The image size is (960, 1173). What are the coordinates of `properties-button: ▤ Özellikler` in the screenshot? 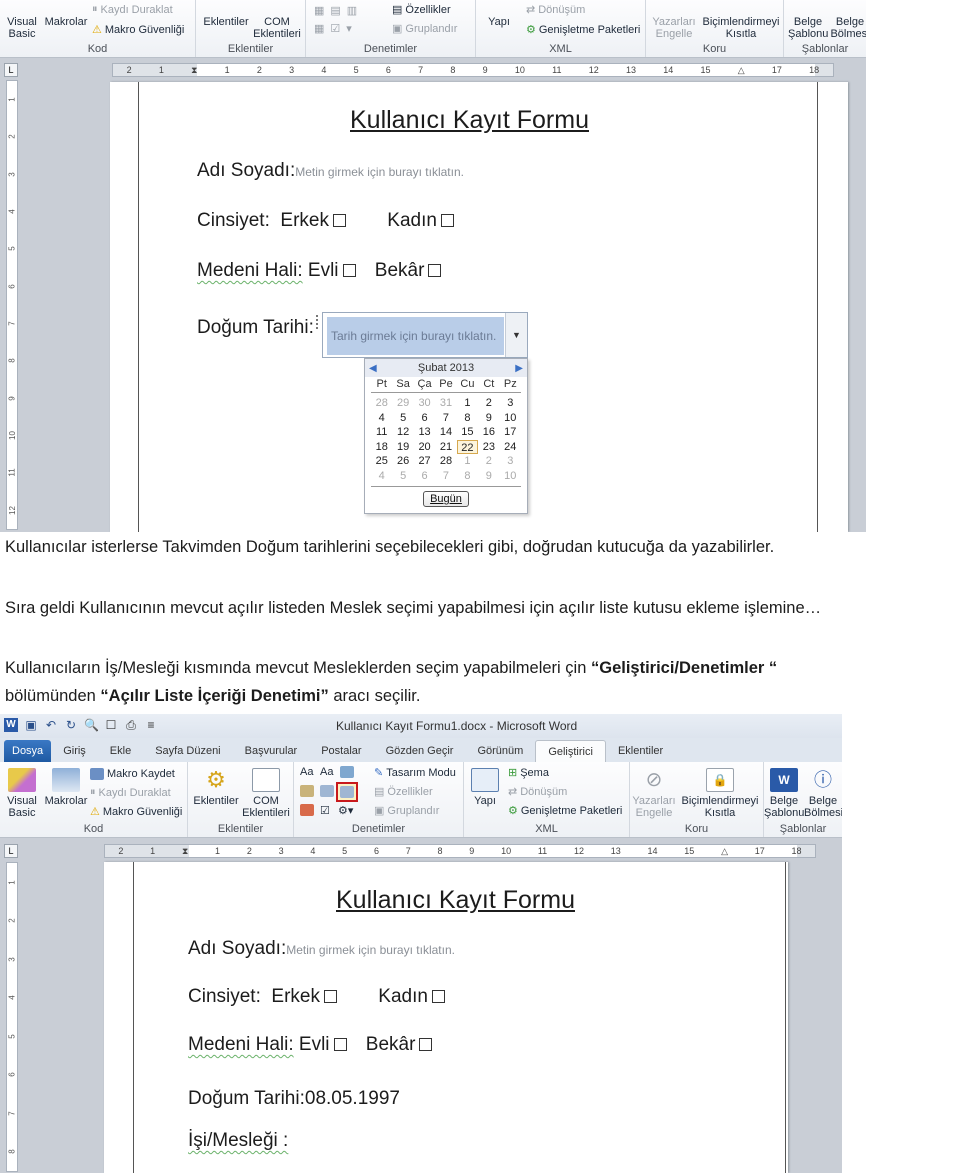 It's located at (421, 10).